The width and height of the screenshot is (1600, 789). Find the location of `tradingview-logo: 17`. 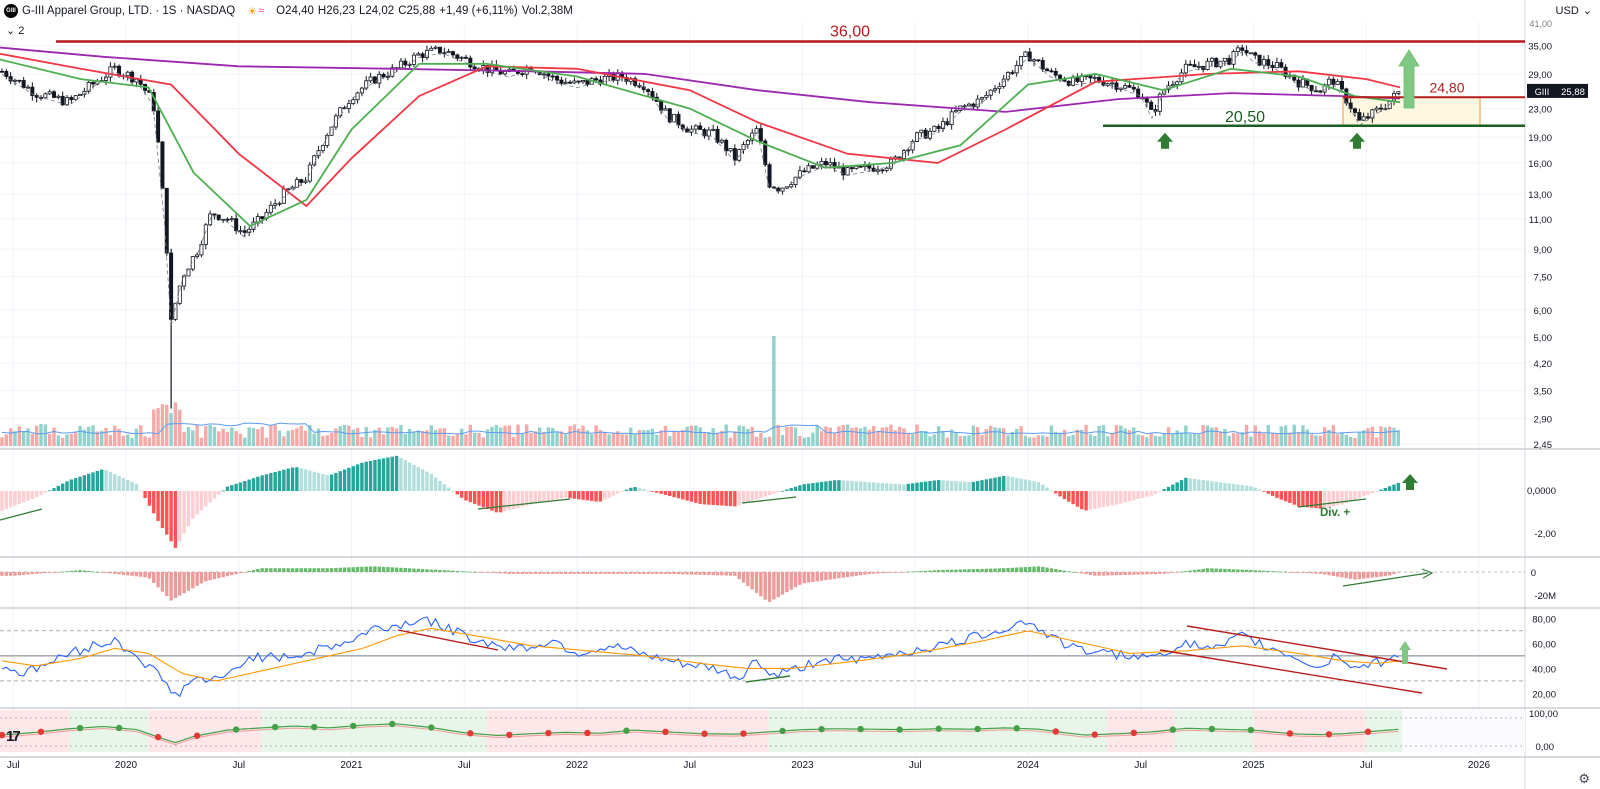

tradingview-logo: 17 is located at coordinates (13, 736).